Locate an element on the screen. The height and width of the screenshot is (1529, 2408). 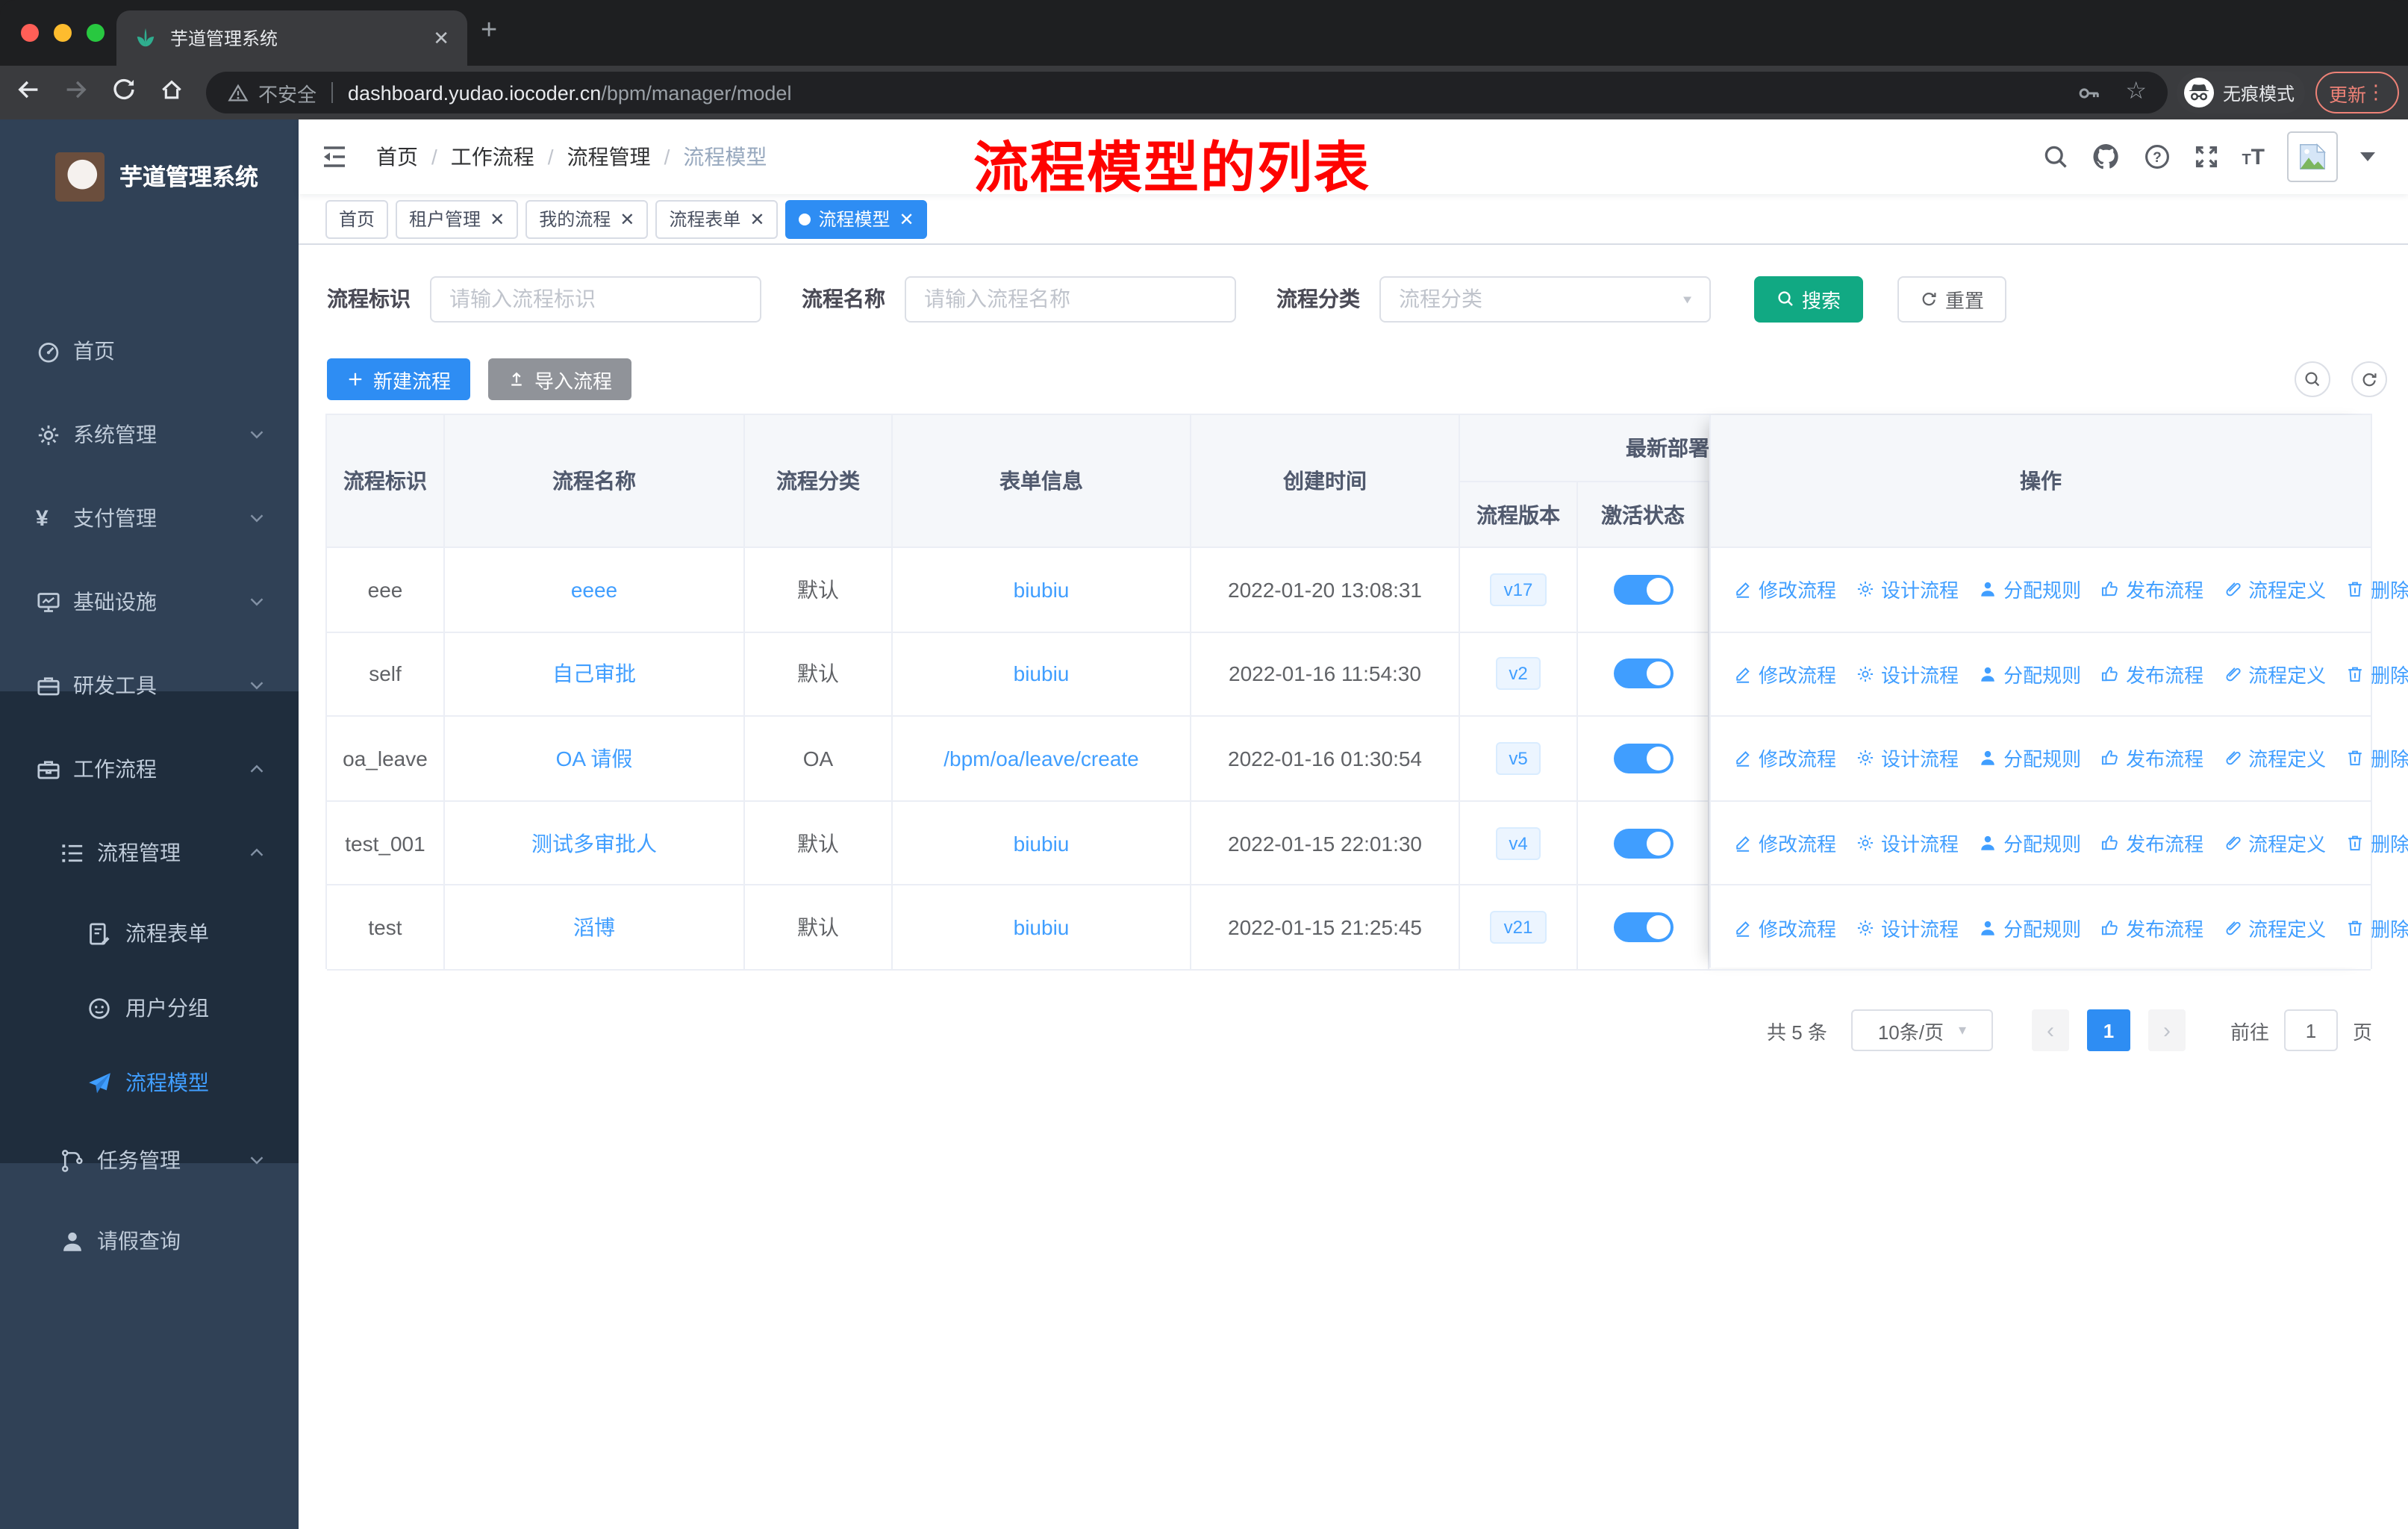
avatar-caret-icon is located at coordinates (2367, 156).